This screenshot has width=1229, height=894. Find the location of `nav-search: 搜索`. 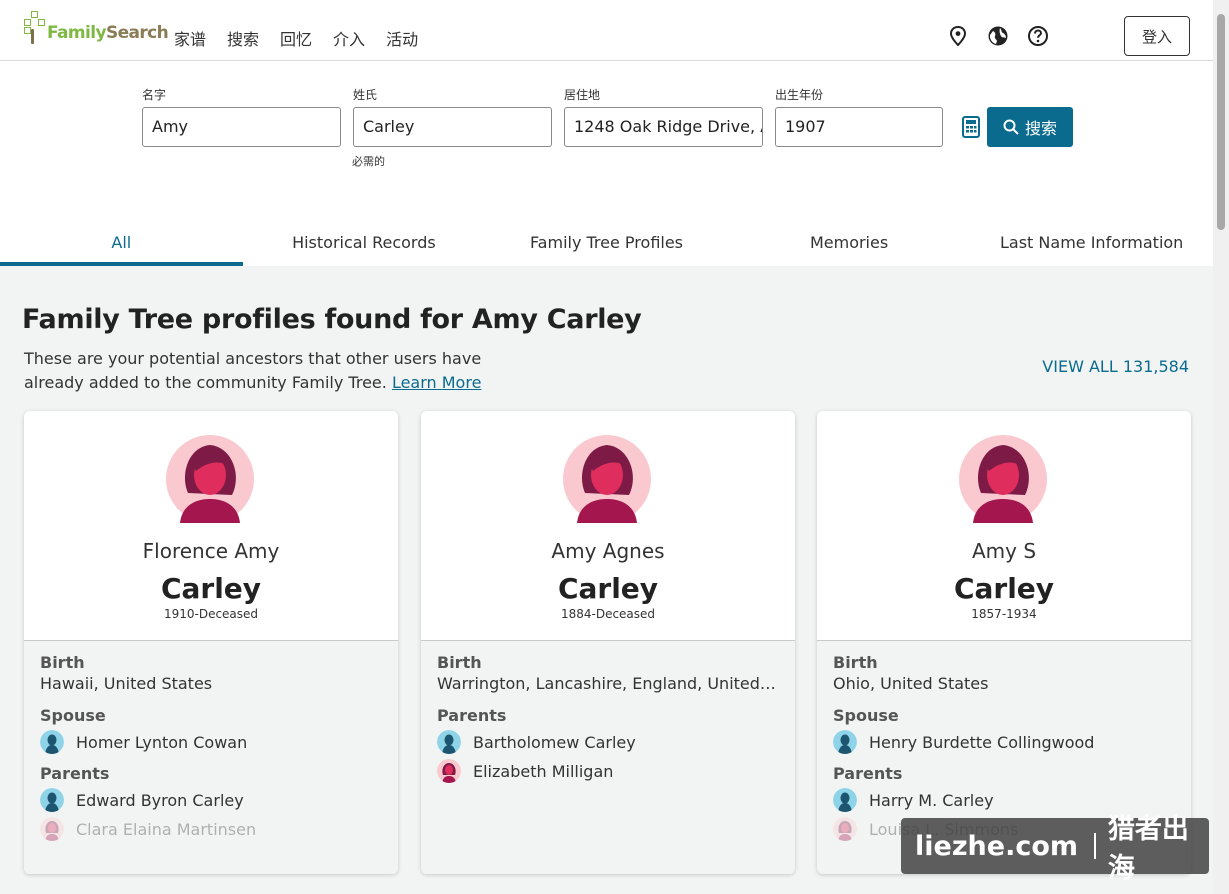

nav-search: 搜索 is located at coordinates (243, 38).